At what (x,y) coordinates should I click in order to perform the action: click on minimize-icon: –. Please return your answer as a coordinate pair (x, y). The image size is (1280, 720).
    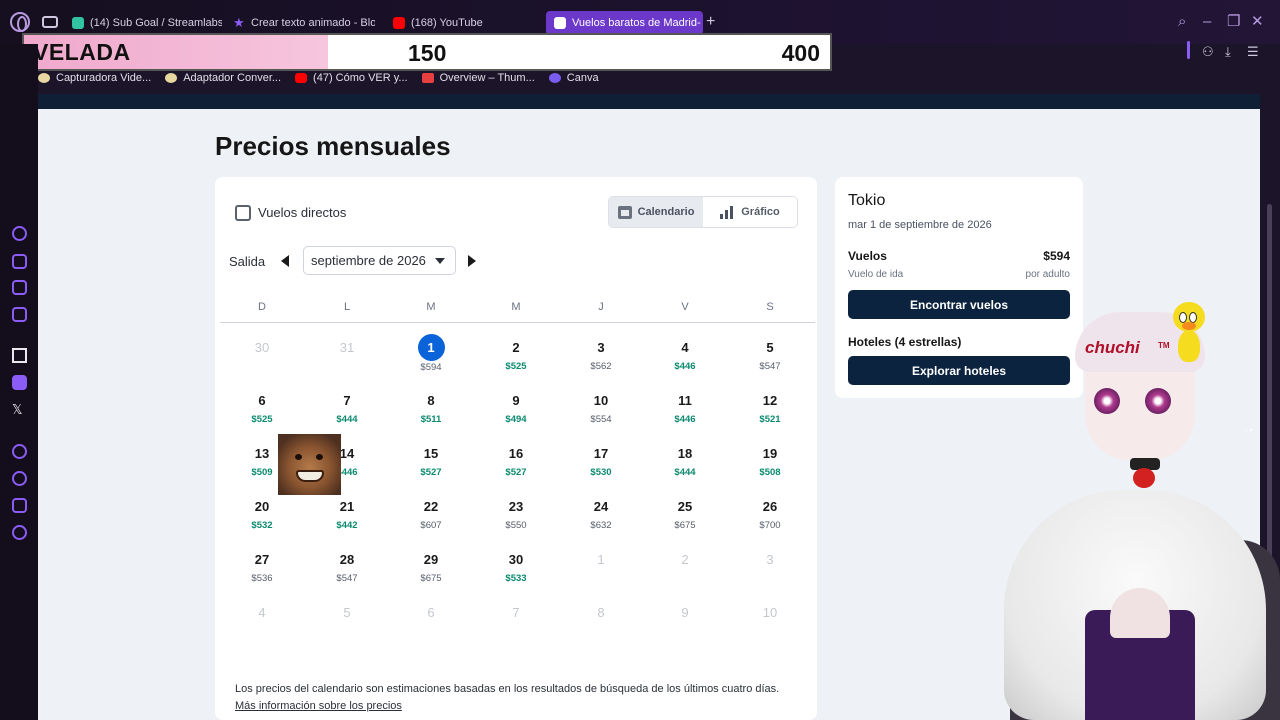
    Looking at the image, I should click on (1207, 22).